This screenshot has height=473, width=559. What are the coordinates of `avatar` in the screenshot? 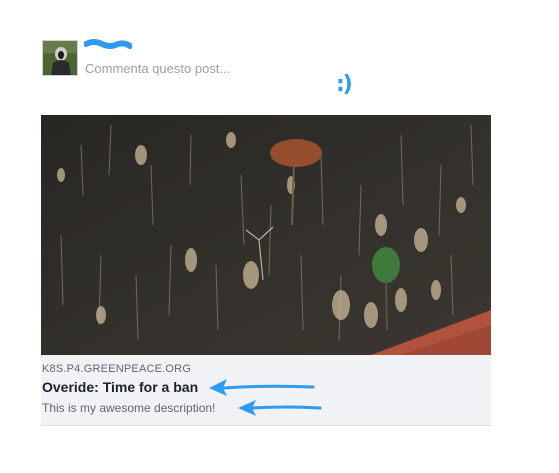 It's located at (60, 58).